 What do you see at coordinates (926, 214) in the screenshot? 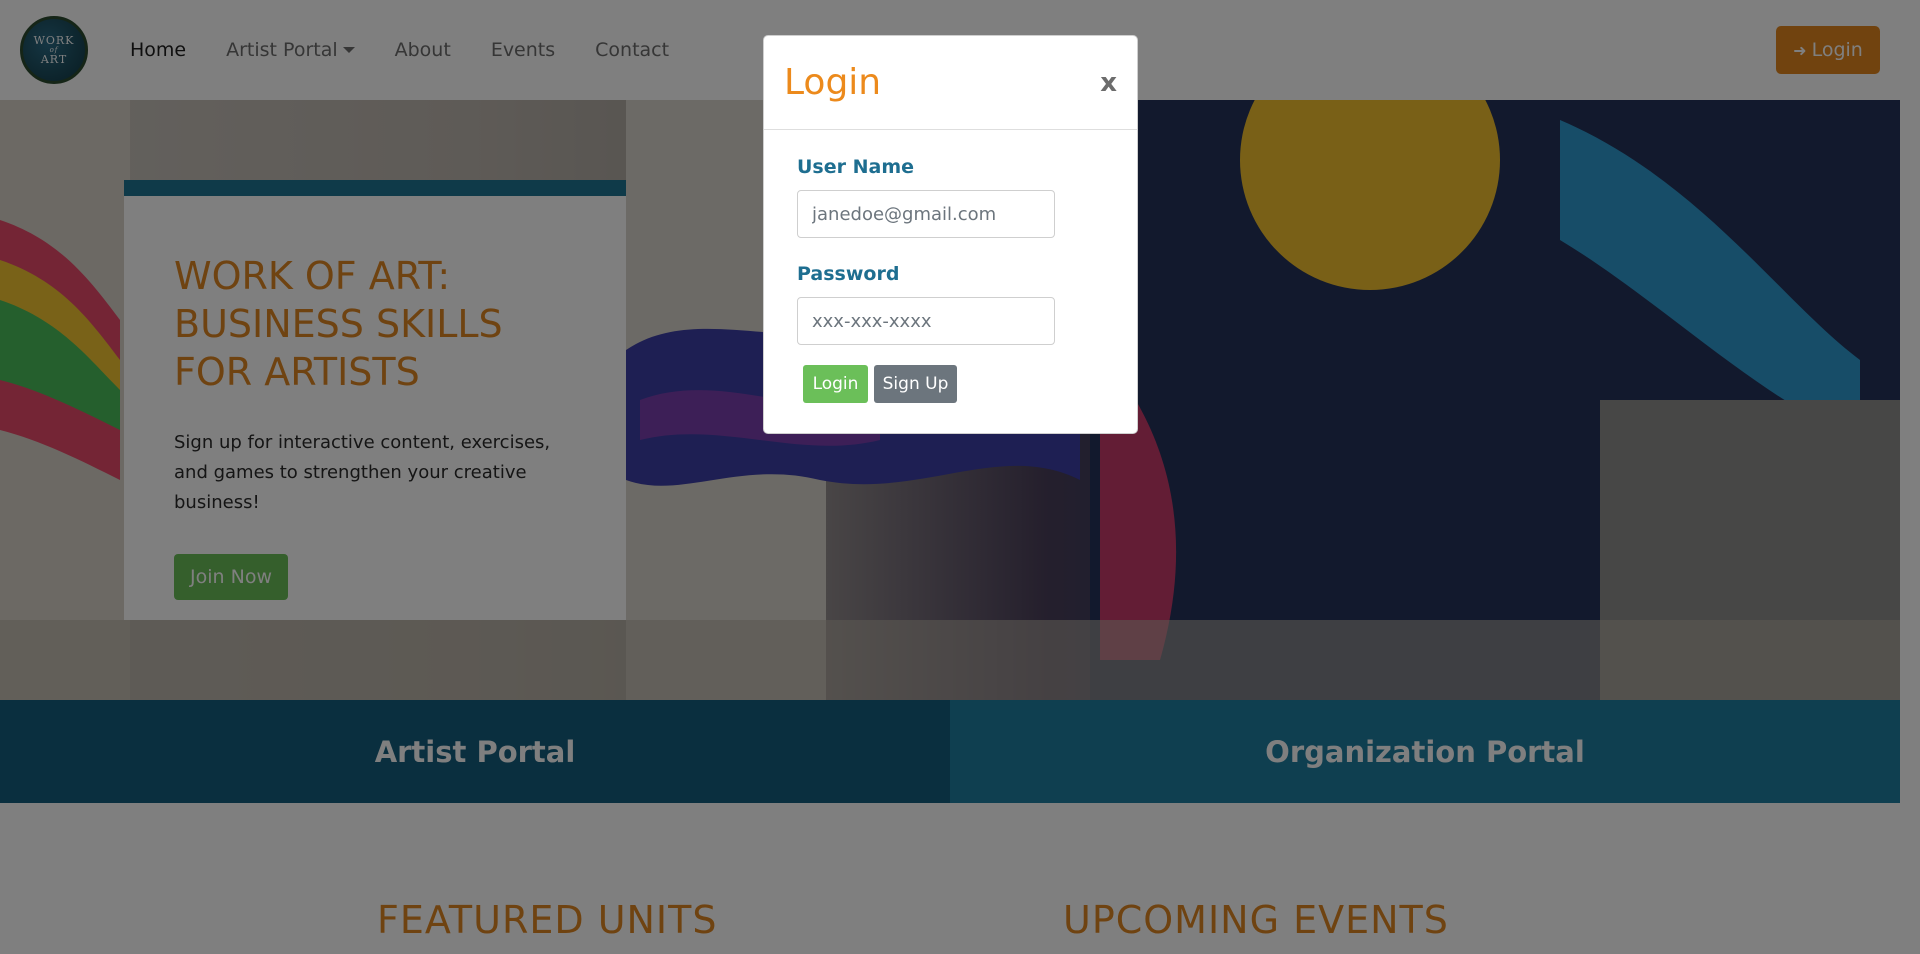
I see `username-input` at bounding box center [926, 214].